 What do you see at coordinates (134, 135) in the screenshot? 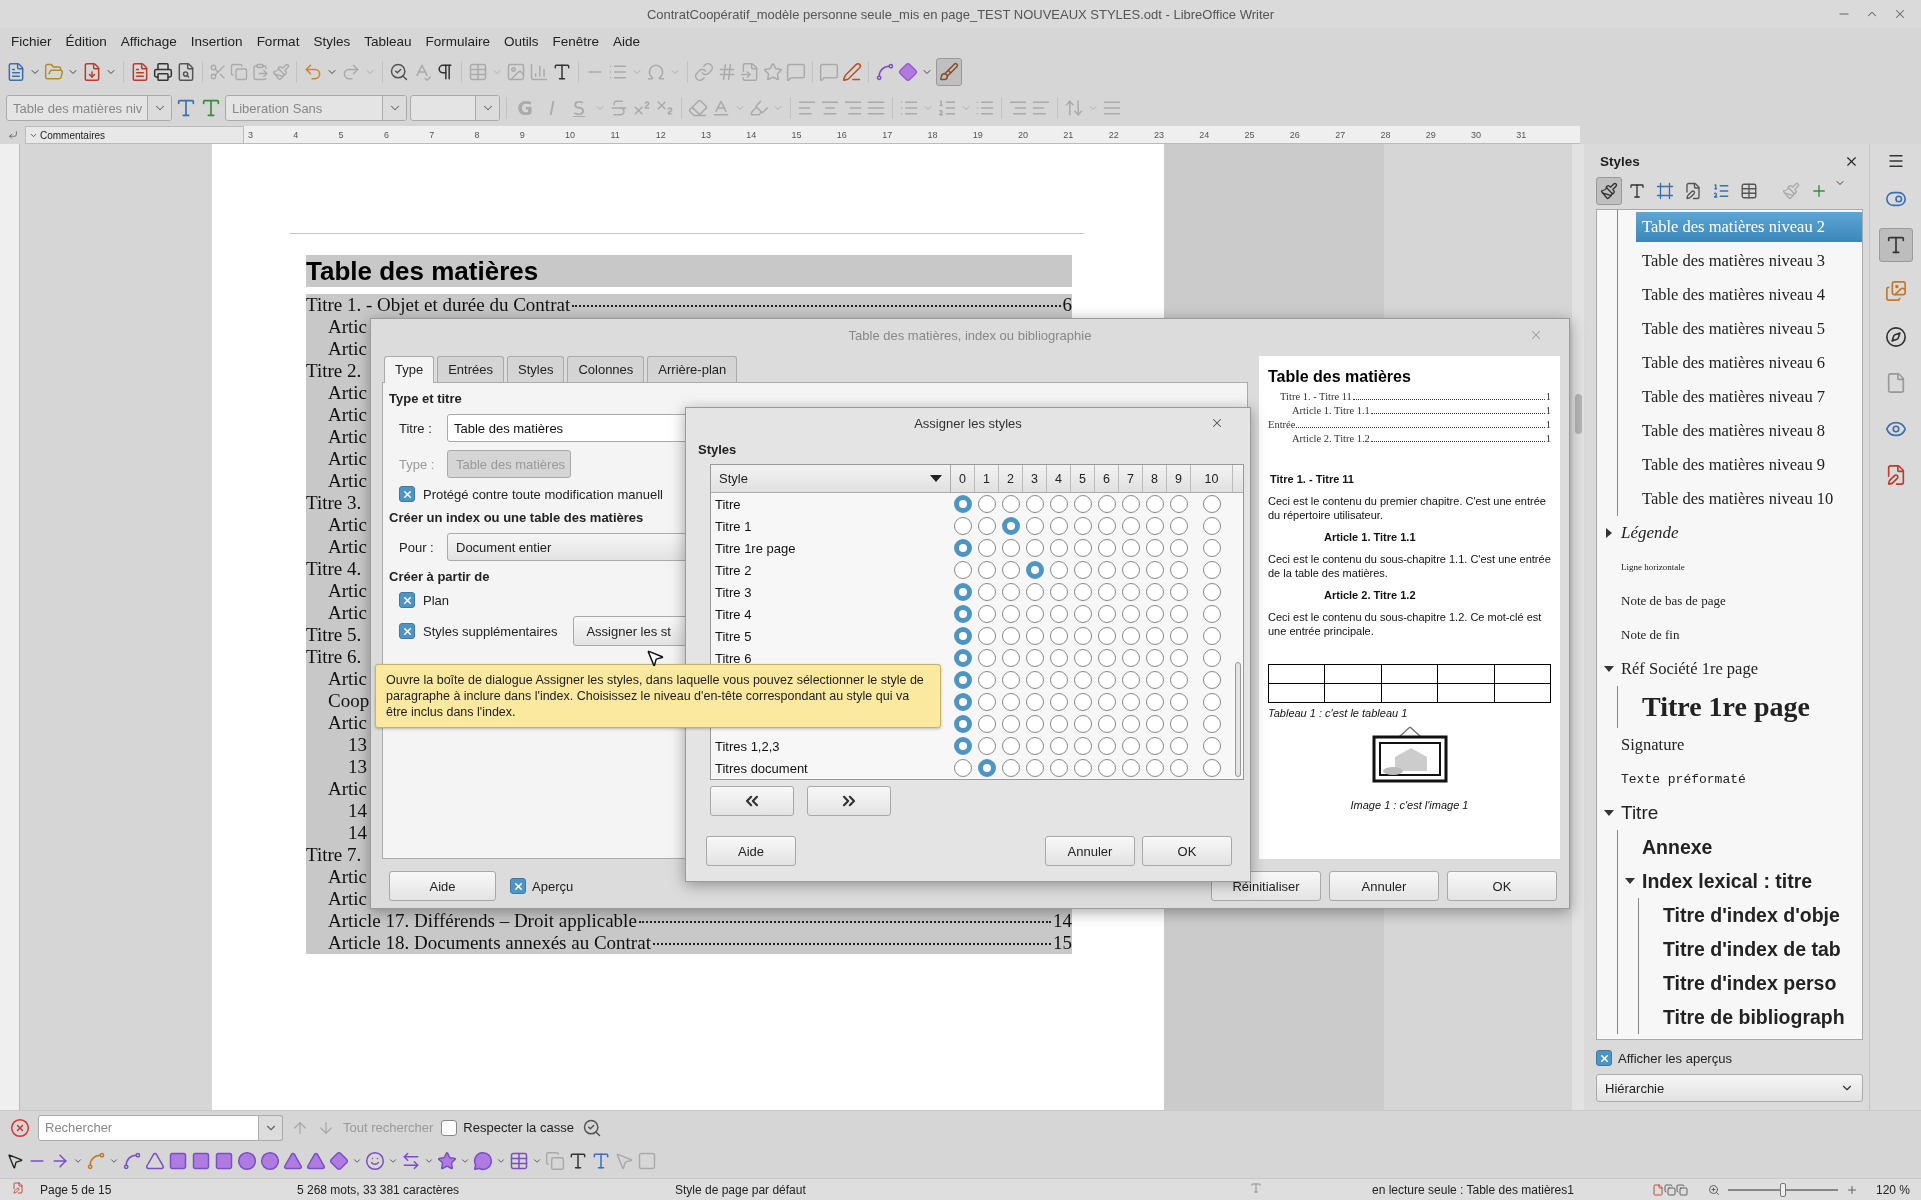
I see `comments-button: Commentaires` at bounding box center [134, 135].